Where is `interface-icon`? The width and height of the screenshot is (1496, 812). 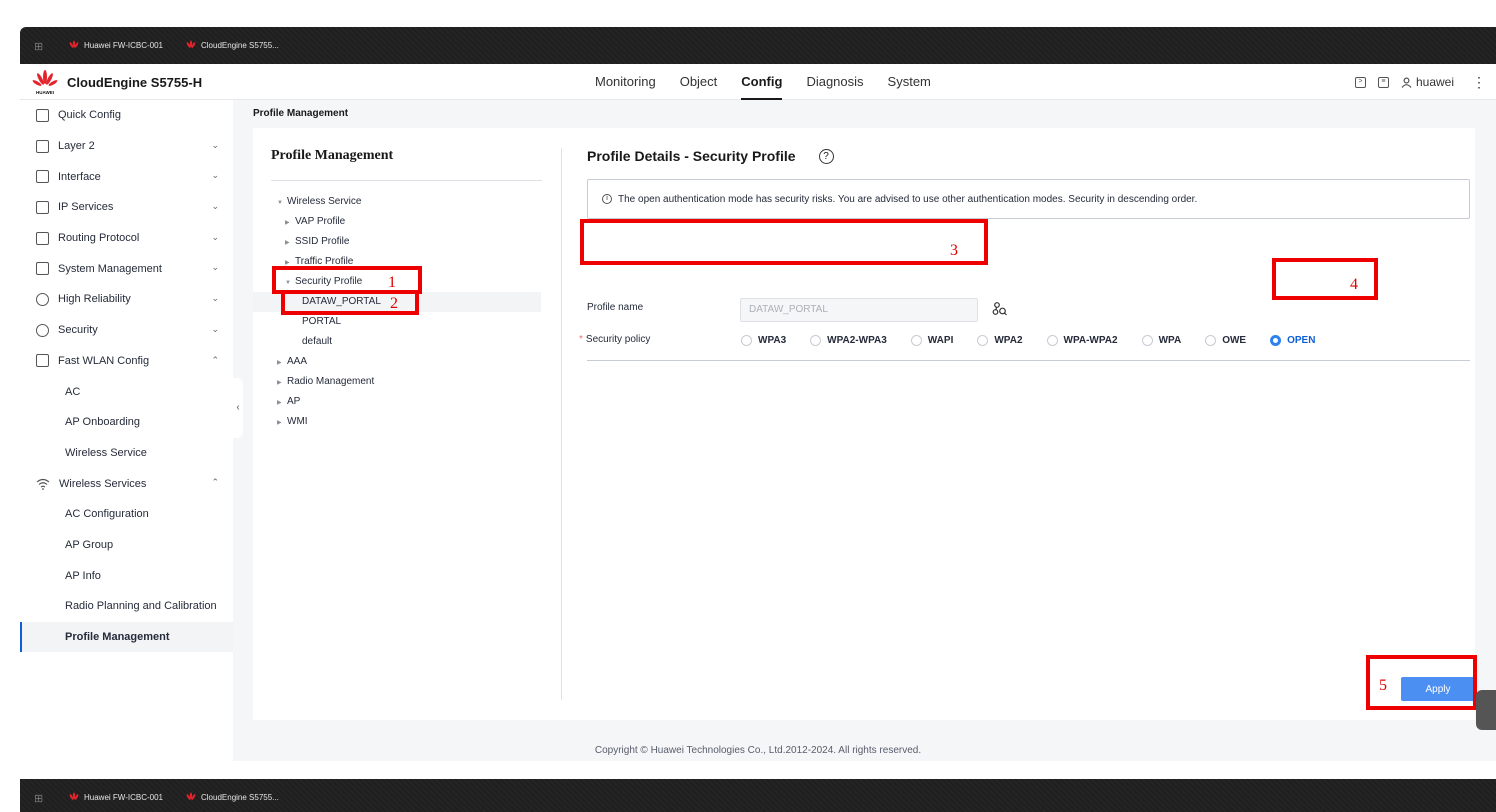
interface-icon is located at coordinates (42, 177).